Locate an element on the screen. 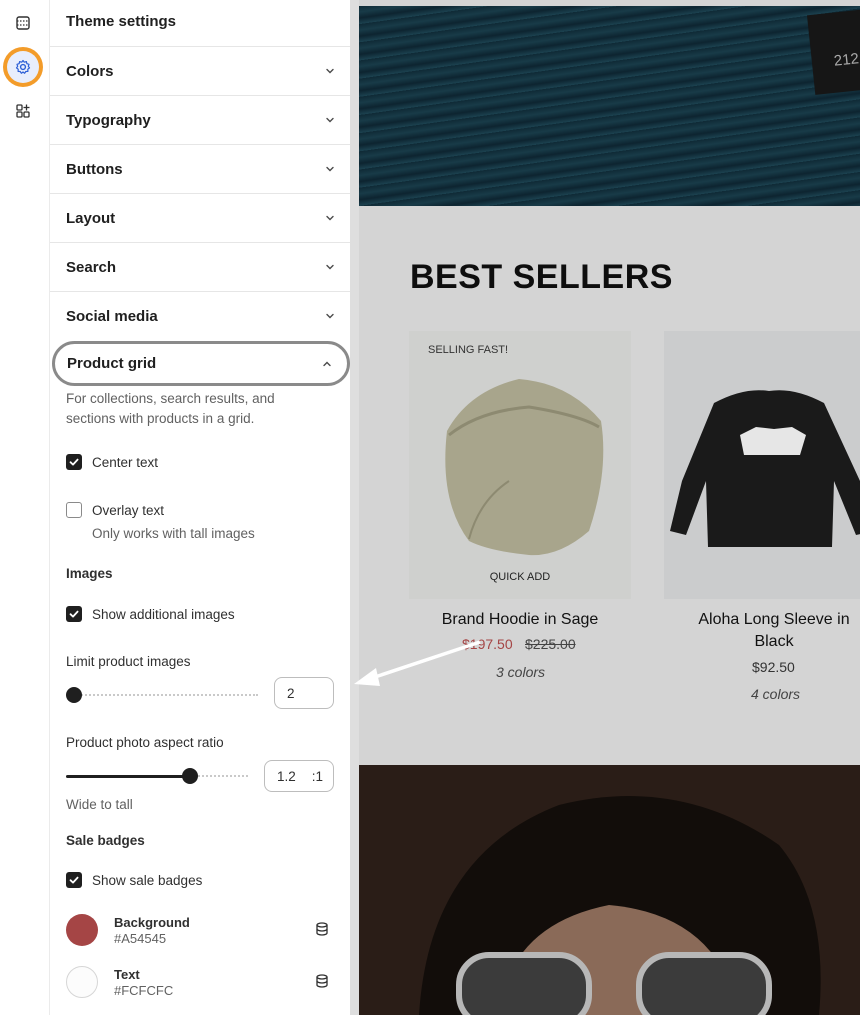  accordion-label: Search is located at coordinates (91, 267).